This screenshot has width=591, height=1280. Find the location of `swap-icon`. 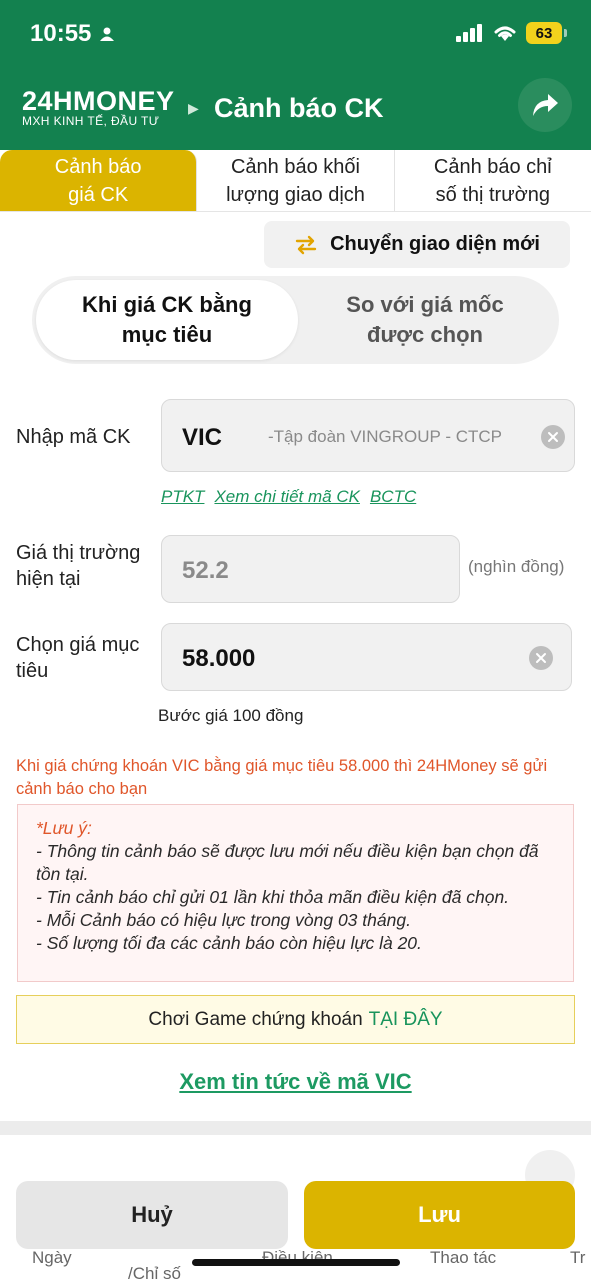

swap-icon is located at coordinates (306, 244).